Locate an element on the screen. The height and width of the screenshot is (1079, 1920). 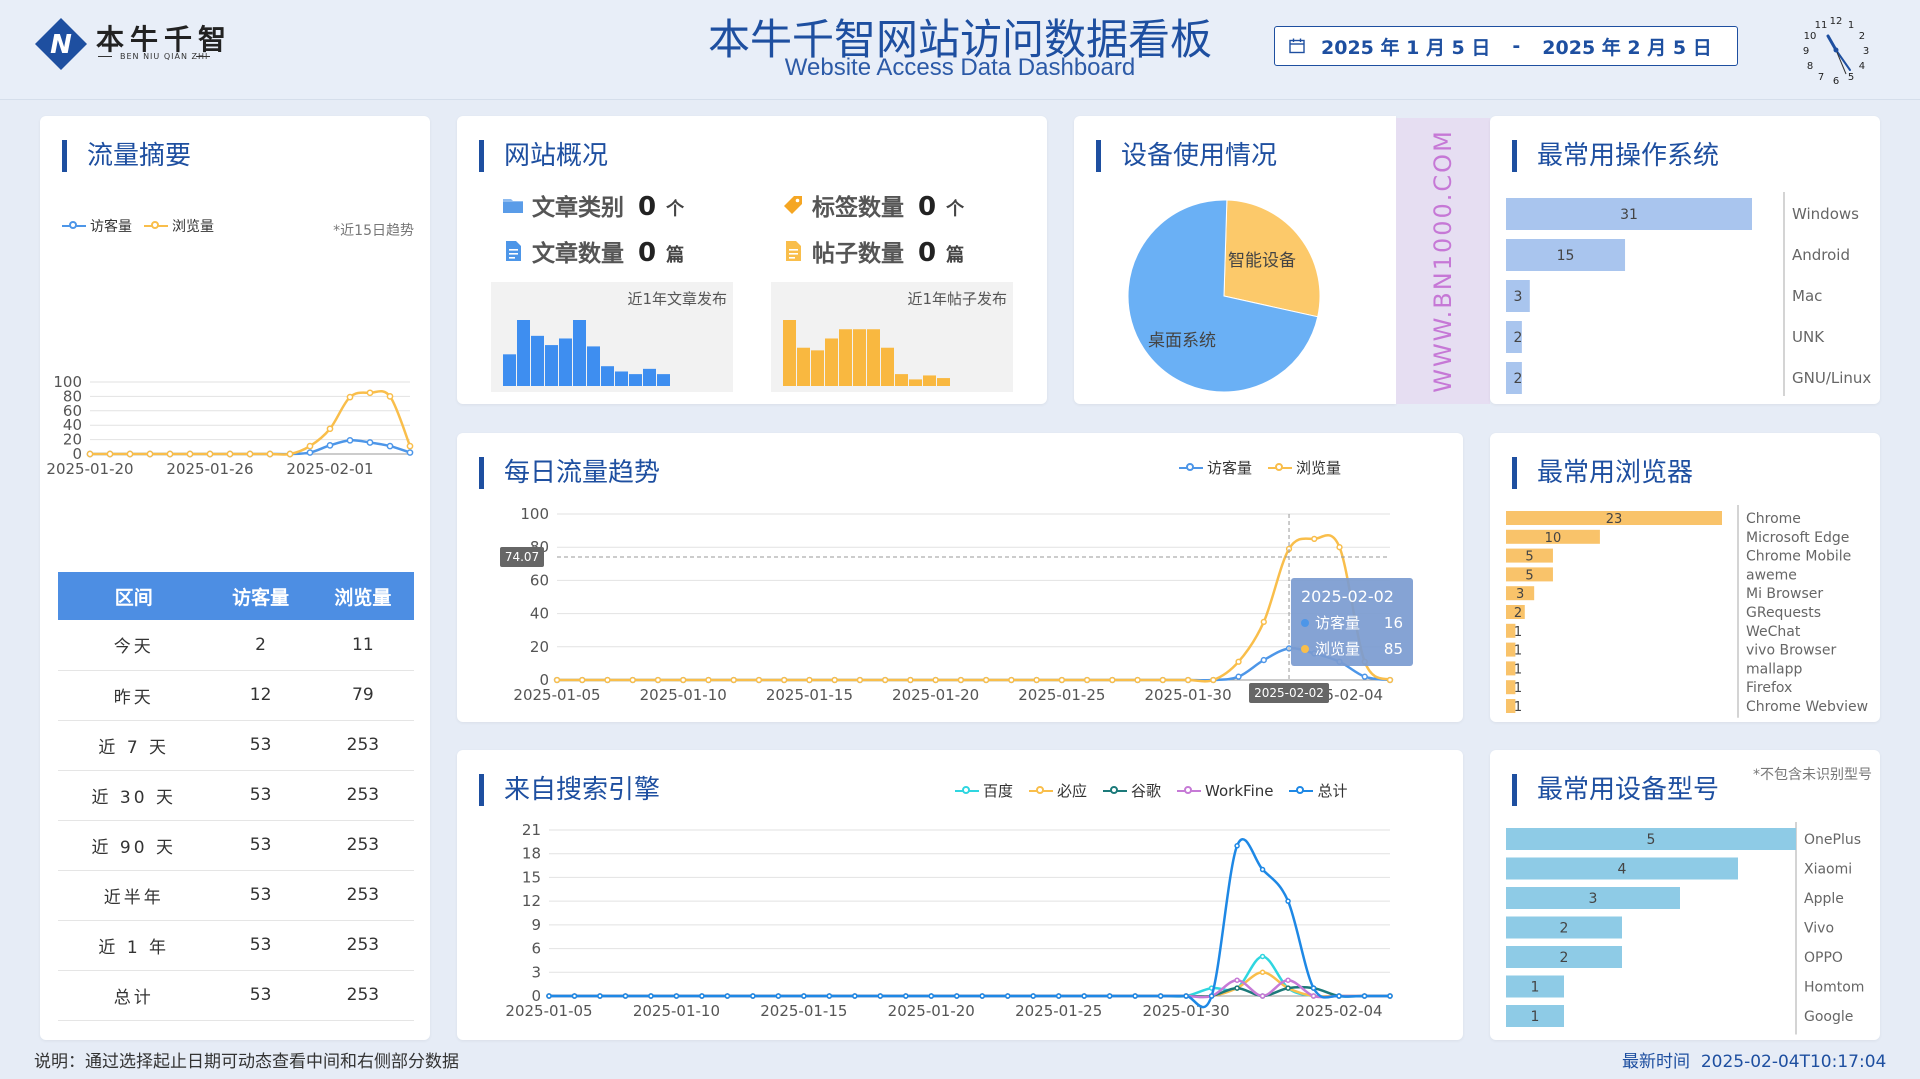
category-label: OPPO is located at coordinates (1823, 958).